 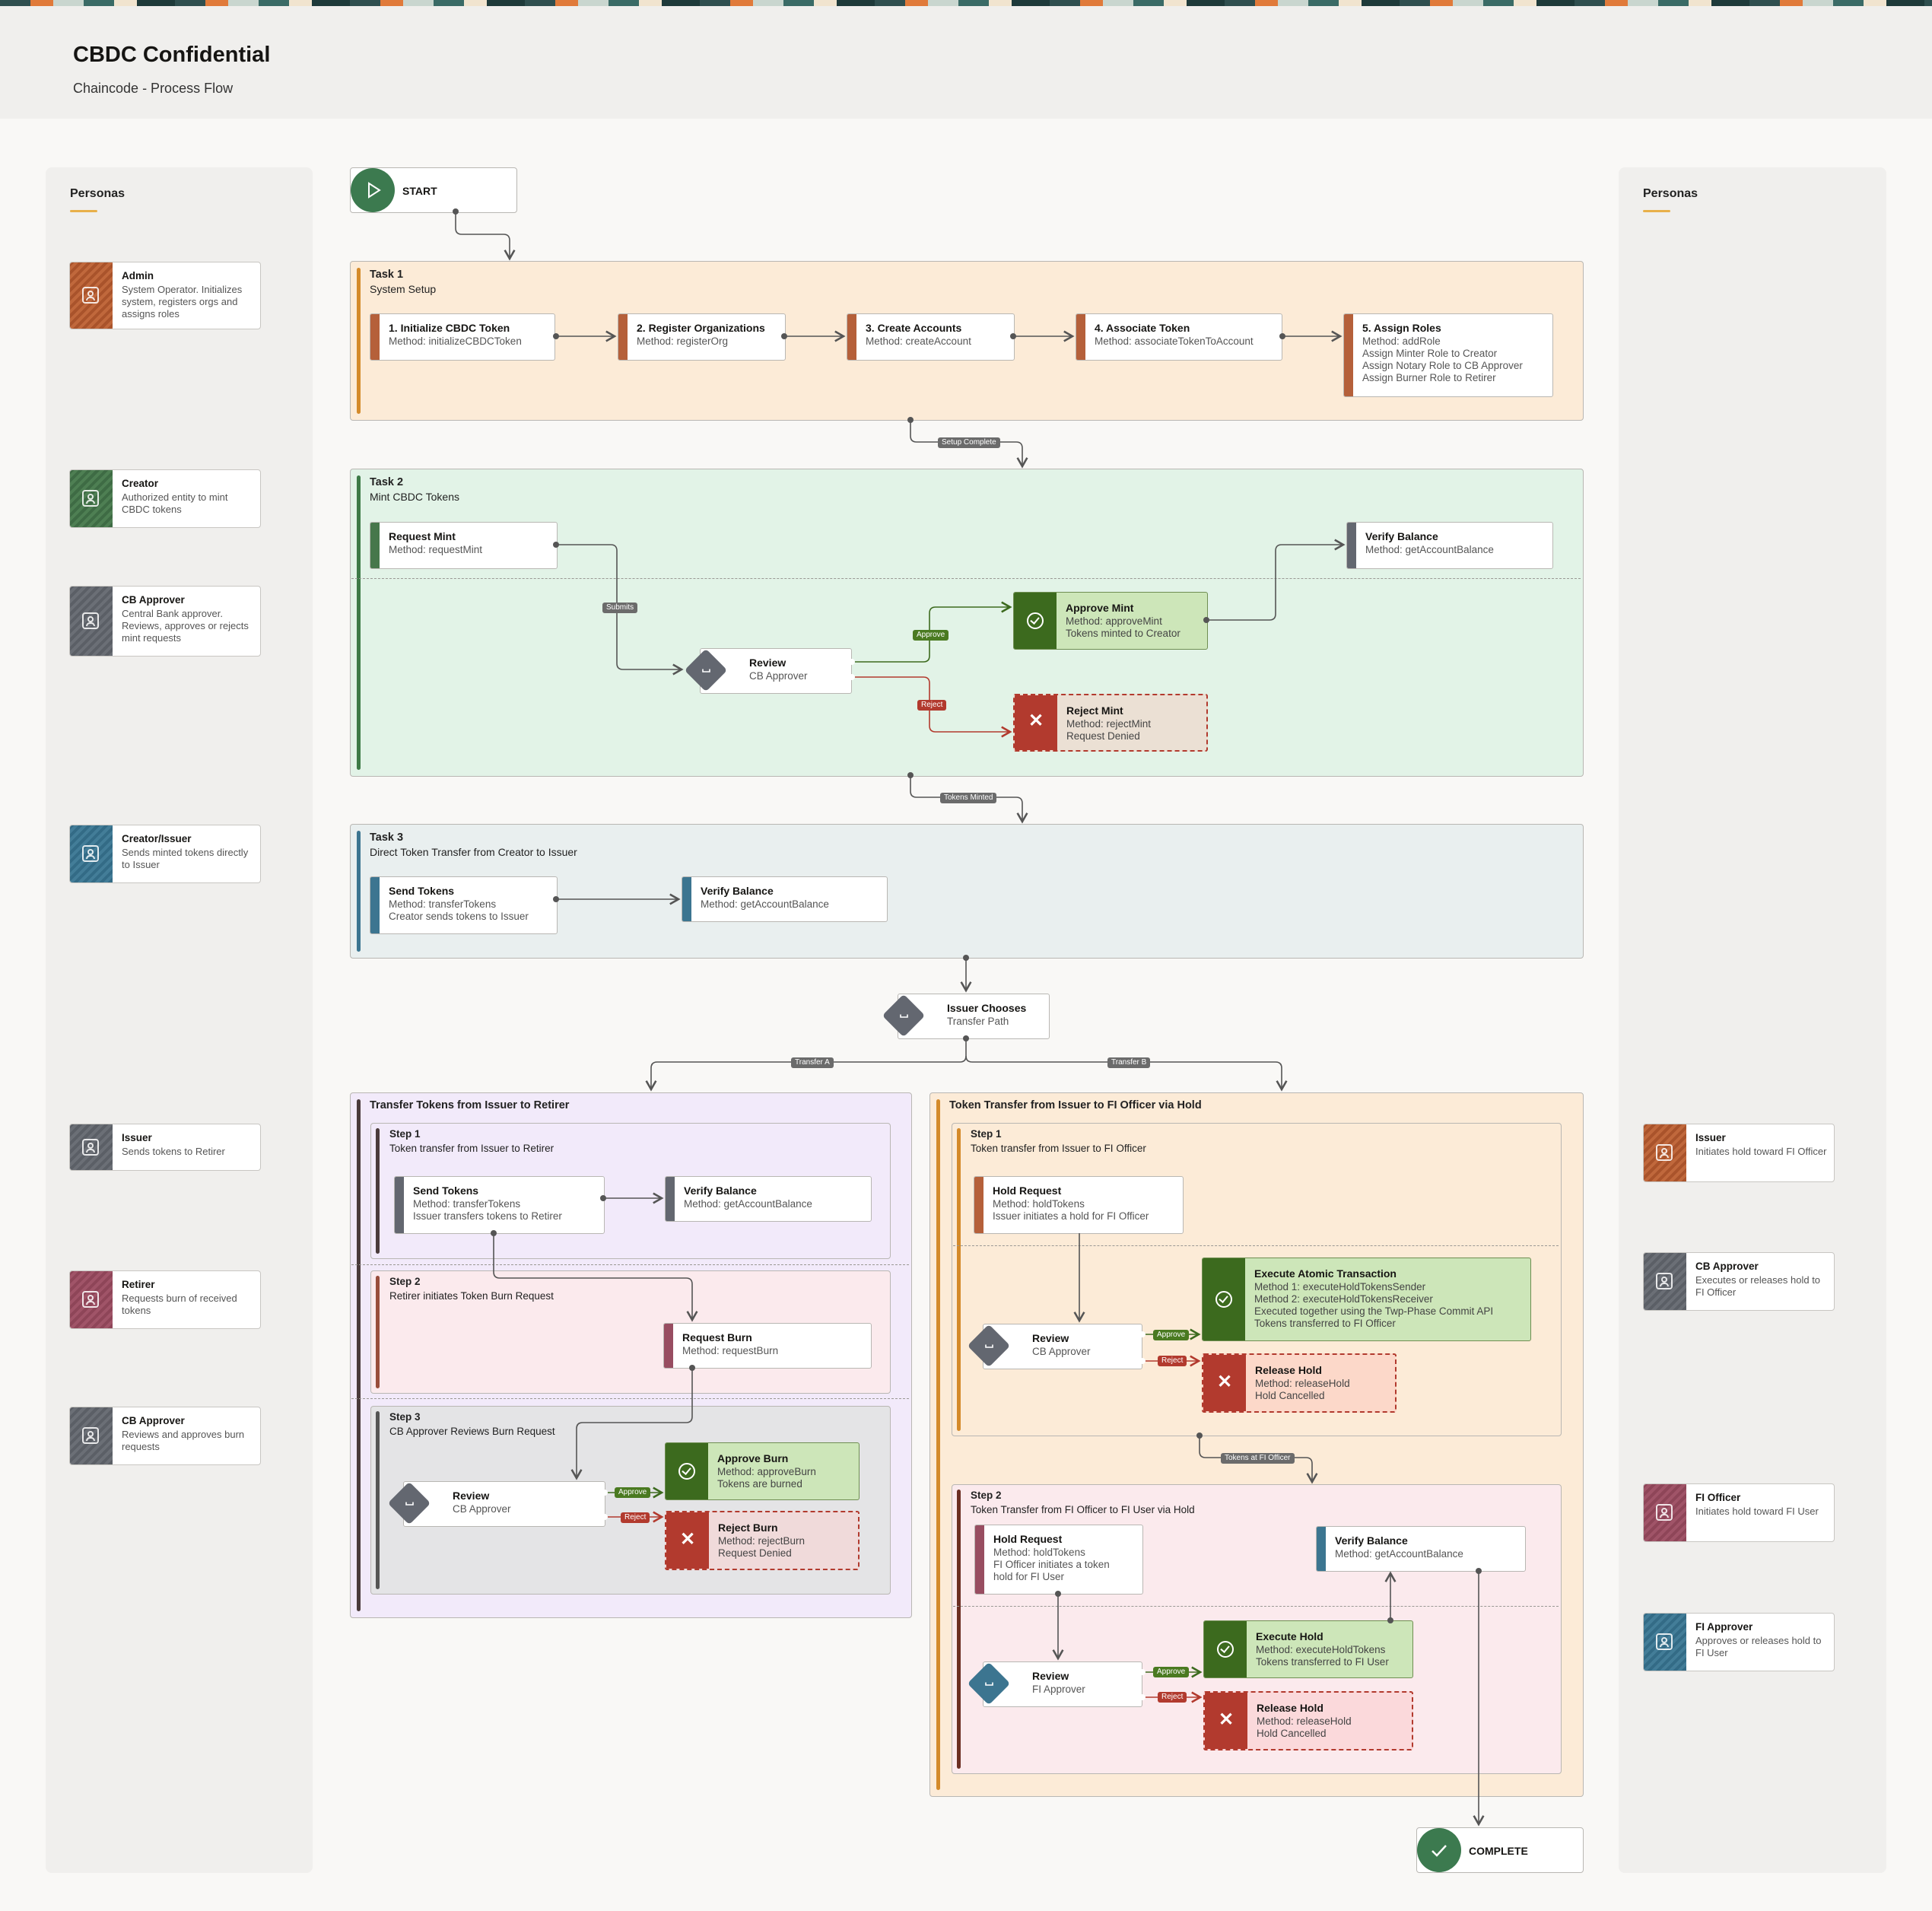 I want to click on edge-label-transfer-b: Transfer B, so click(x=1129, y=1062).